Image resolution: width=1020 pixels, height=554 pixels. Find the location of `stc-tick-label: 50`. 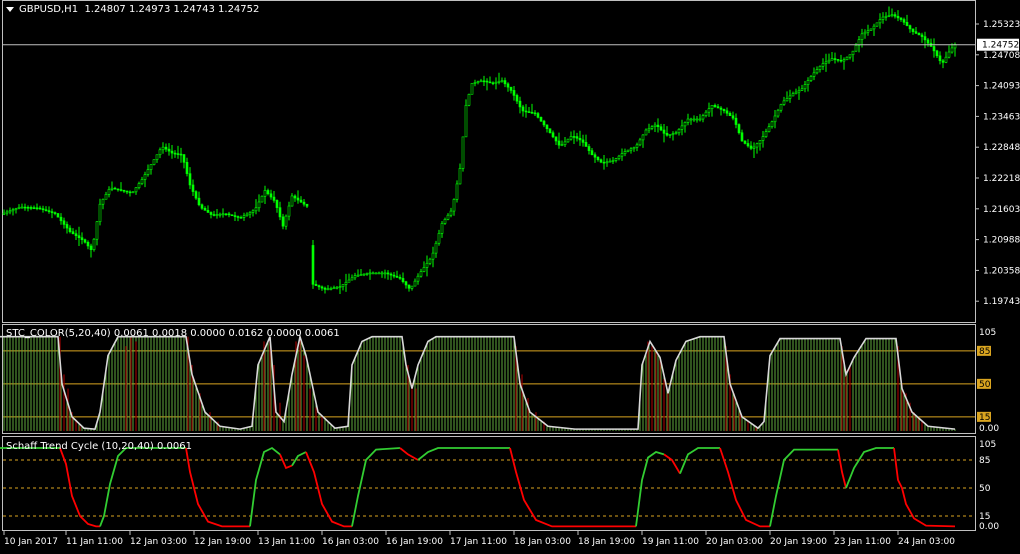

stc-tick-label: 50 is located at coordinates (985, 385).